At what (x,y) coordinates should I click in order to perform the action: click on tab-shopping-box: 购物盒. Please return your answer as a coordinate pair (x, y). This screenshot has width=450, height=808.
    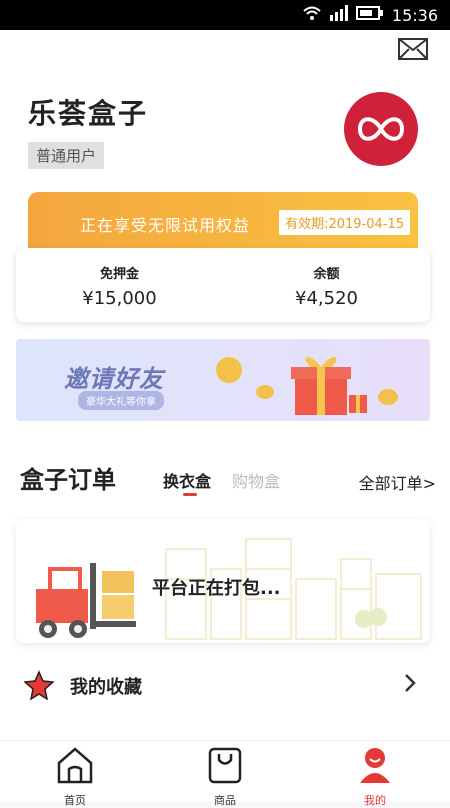
    Looking at the image, I should click on (256, 480).